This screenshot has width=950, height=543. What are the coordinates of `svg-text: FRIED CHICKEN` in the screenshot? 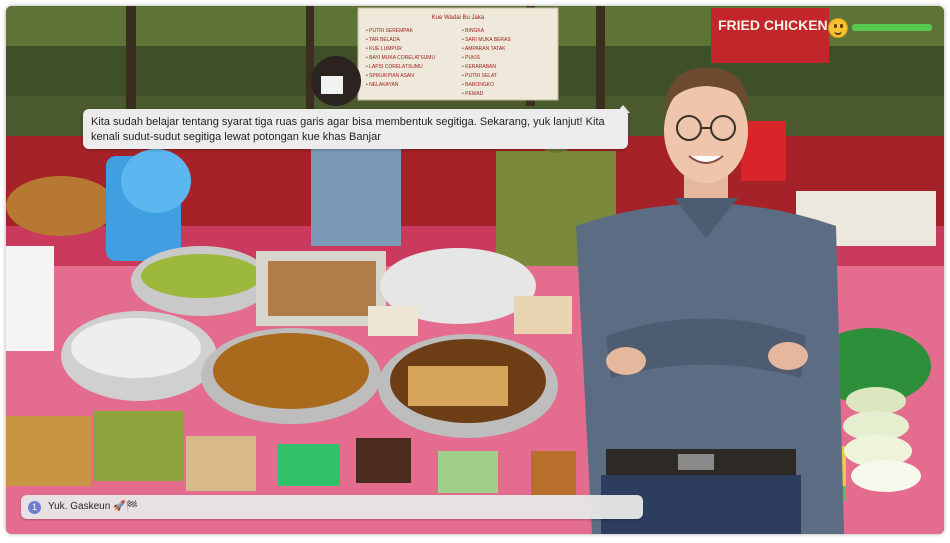 It's located at (773, 25).